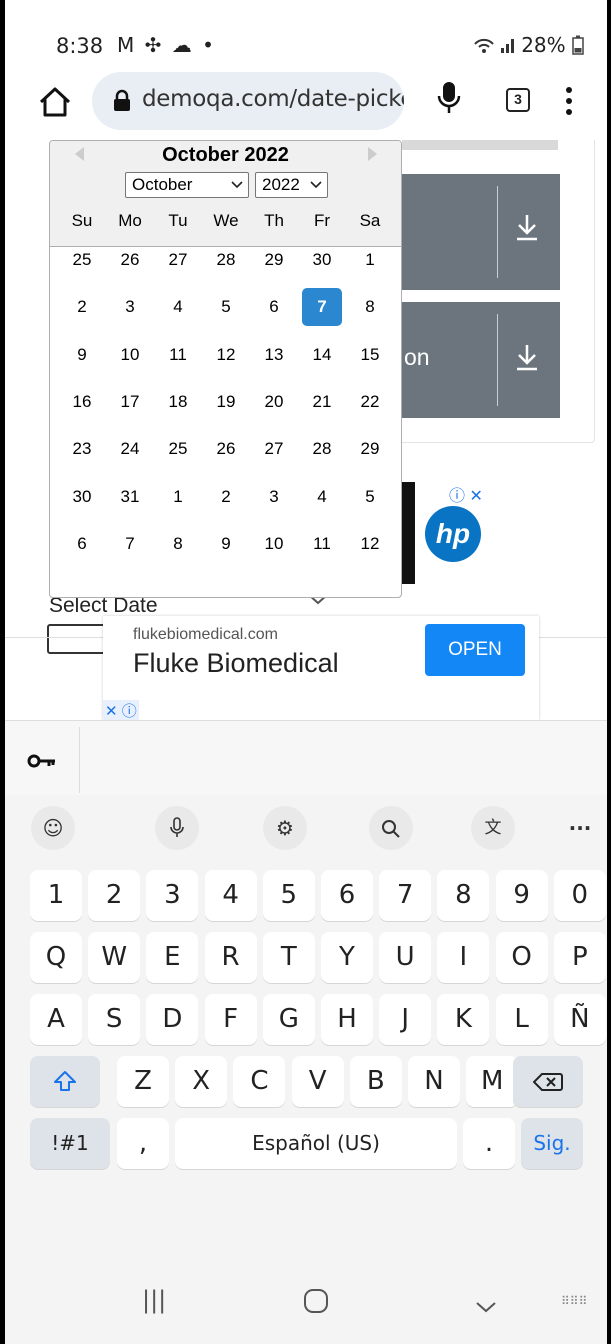 The image size is (611, 1344). What do you see at coordinates (434, 1081) in the screenshot?
I see `key-n: N` at bounding box center [434, 1081].